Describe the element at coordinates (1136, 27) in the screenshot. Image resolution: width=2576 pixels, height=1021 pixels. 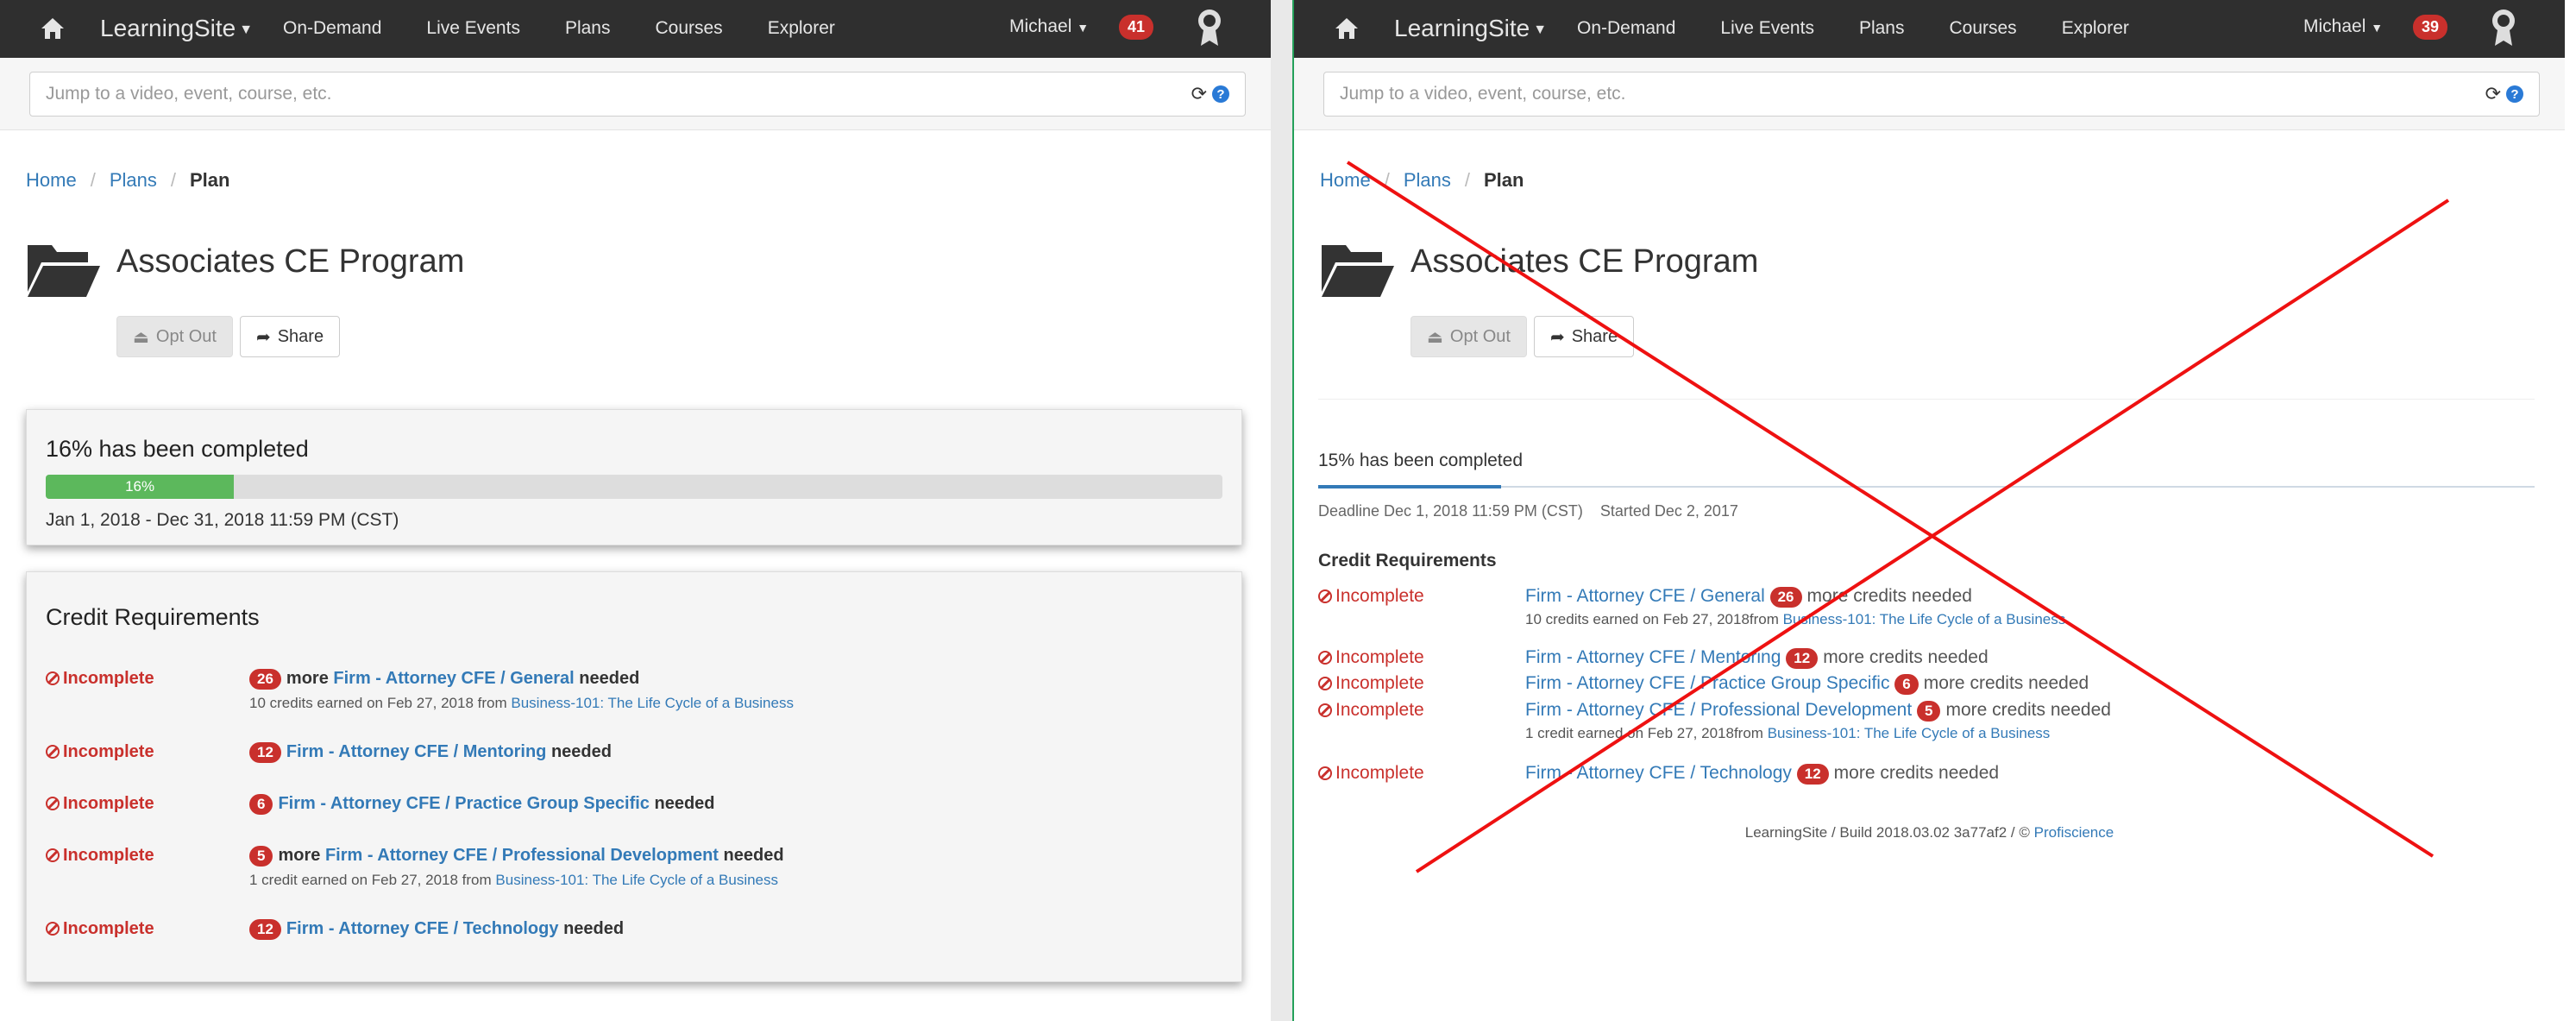
I see `notification-badge: 41` at that location.